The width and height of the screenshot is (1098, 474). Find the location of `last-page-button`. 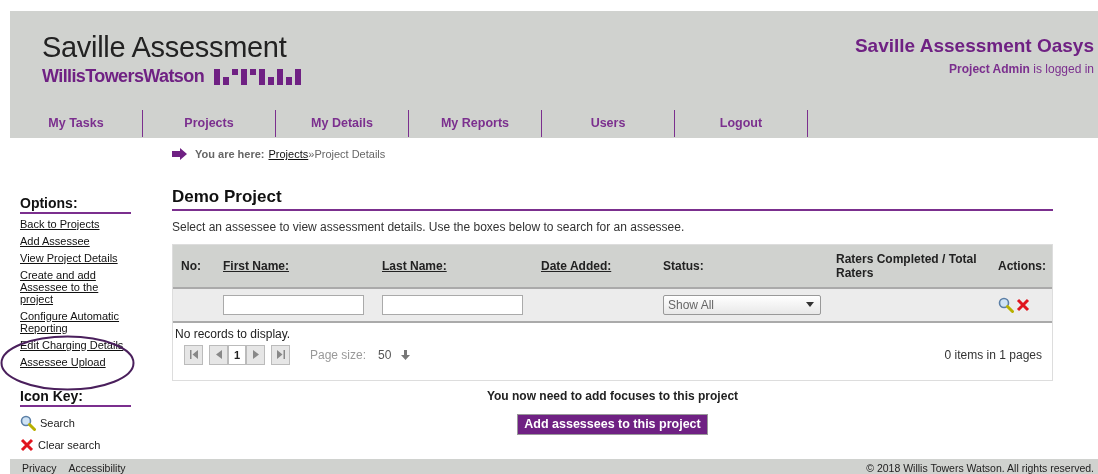

last-page-button is located at coordinates (280, 354).